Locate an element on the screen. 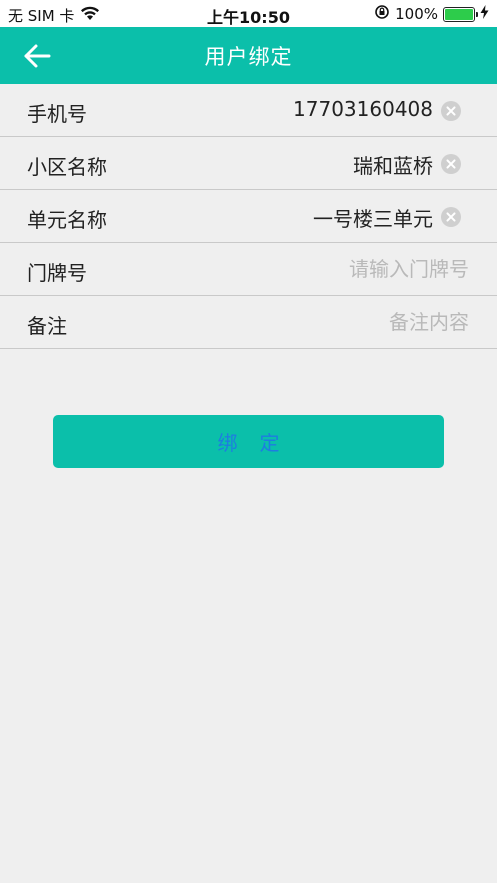 This screenshot has height=883, width=497. door-number-input is located at coordinates (339, 269).